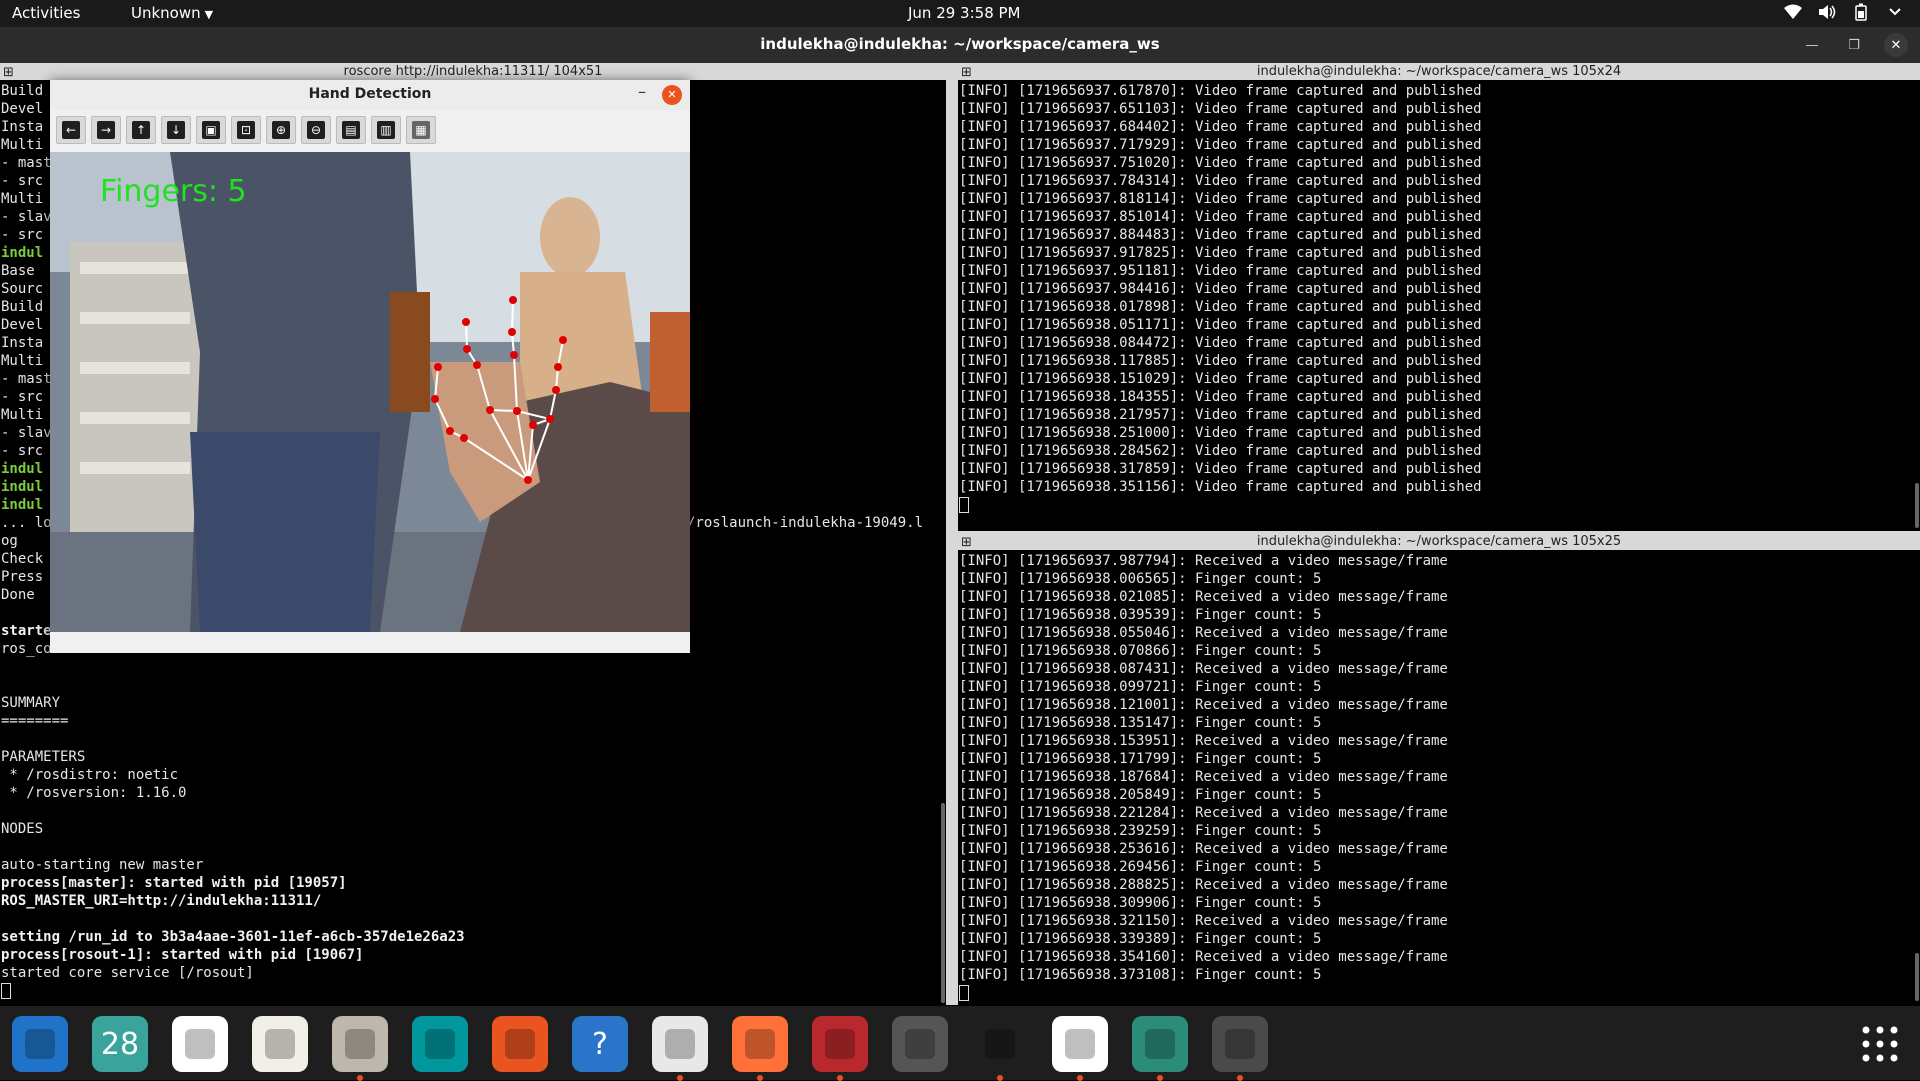 The height and width of the screenshot is (1081, 1920). What do you see at coordinates (1917, 505) in the screenshot?
I see `top-right-scrollbar` at bounding box center [1917, 505].